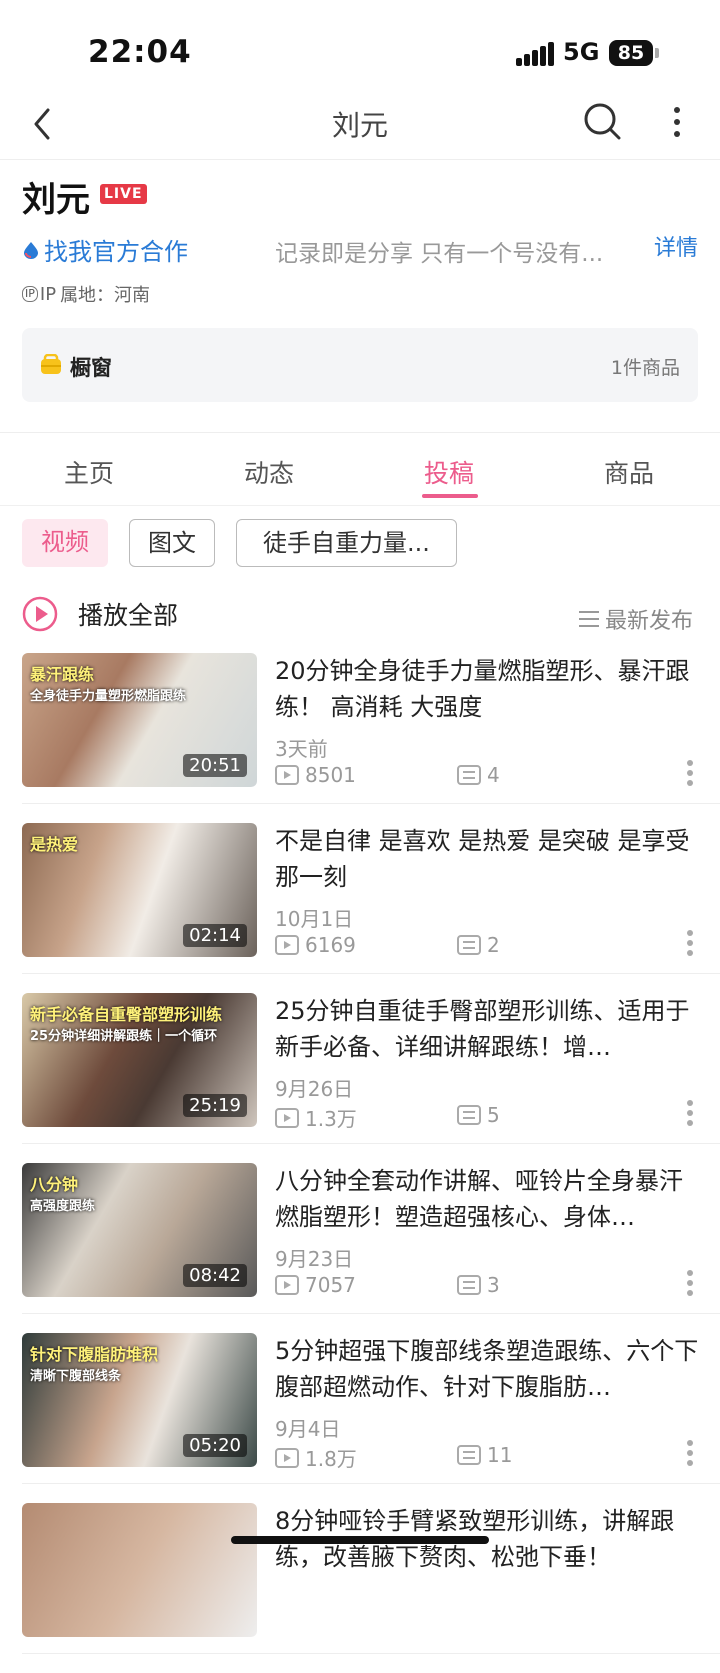 Image resolution: width=720 pixels, height=1673 pixels. I want to click on tab-home: 主页, so click(89, 472).